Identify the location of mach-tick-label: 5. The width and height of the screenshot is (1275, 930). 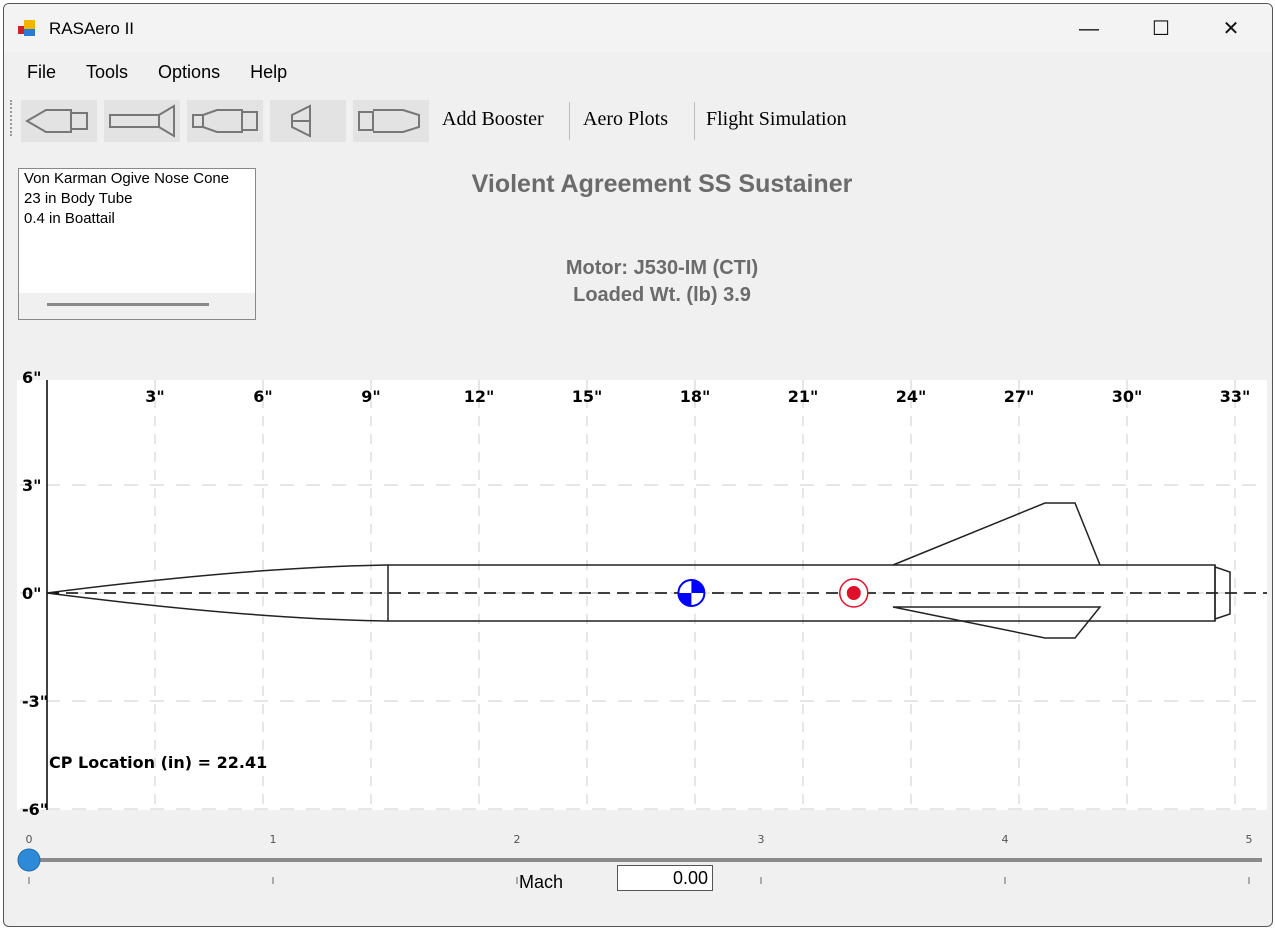
(1249, 839).